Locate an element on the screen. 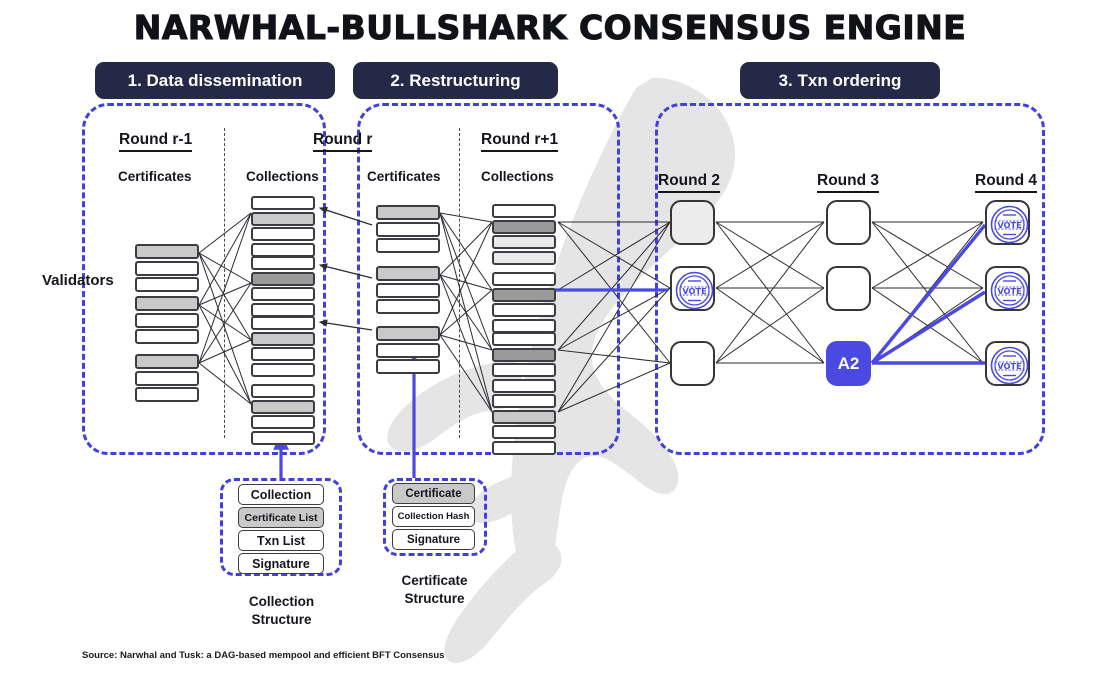 Image resolution: width=1100 pixels, height=689 pixels. dag-node-round2-2-vote: VOTE is located at coordinates (692, 288).